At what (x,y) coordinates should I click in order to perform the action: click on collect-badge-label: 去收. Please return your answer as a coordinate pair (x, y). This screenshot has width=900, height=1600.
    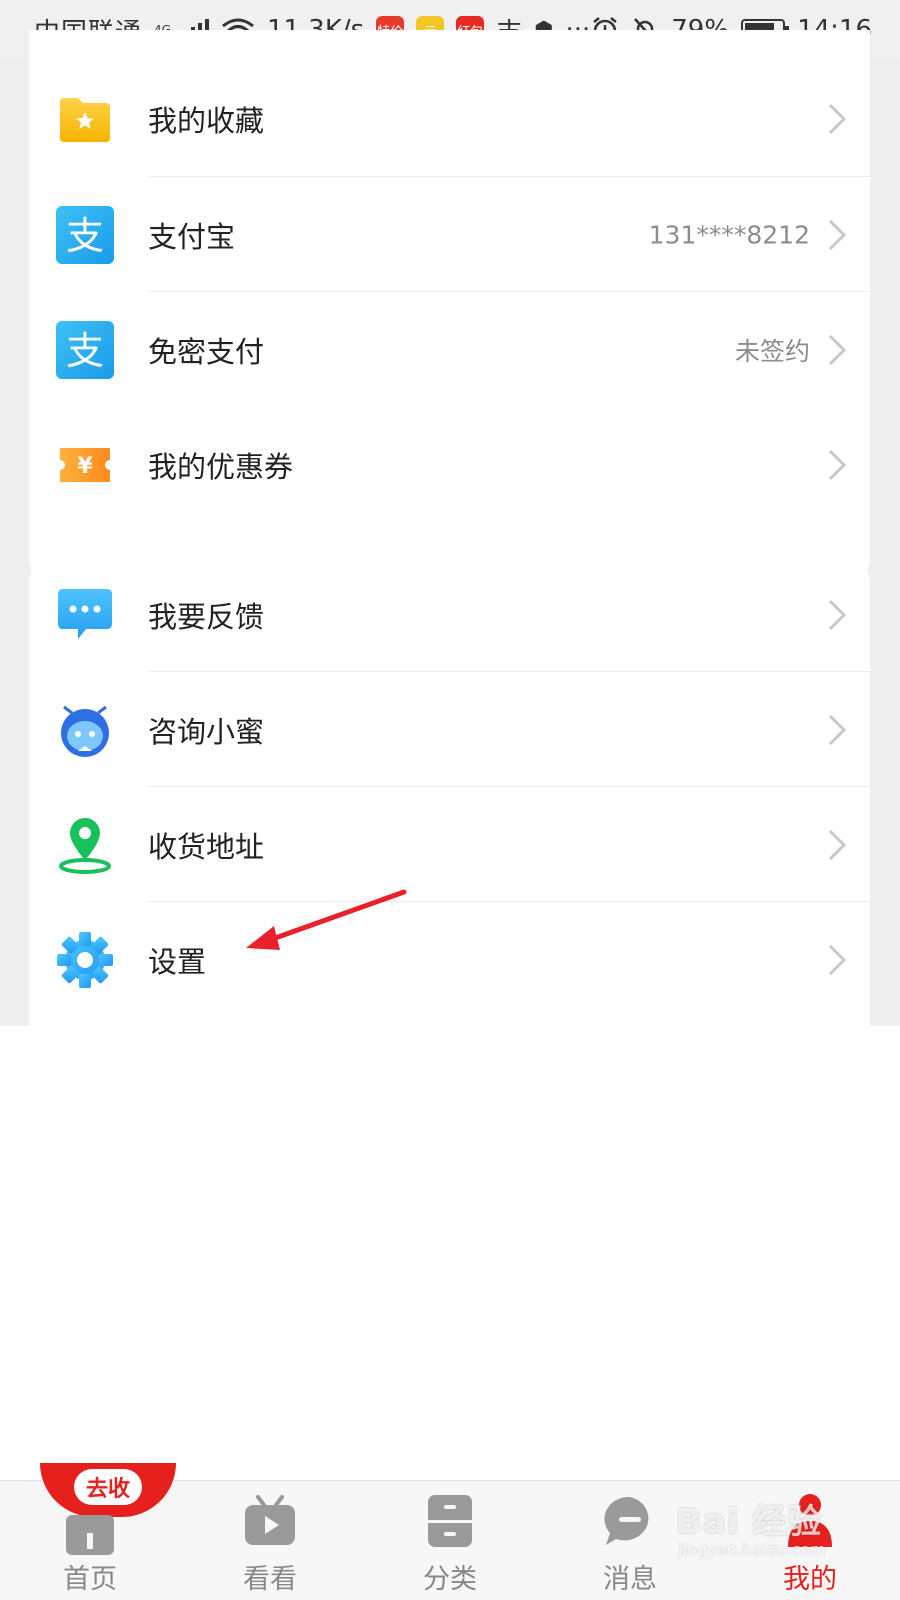
    Looking at the image, I should click on (107, 1487).